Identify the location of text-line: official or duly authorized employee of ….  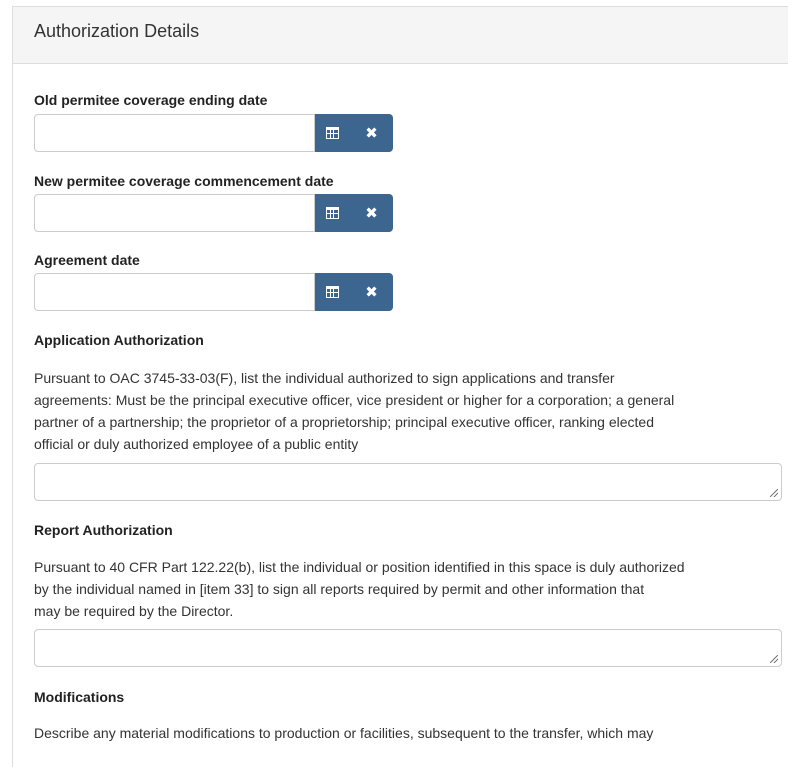
(196, 444).